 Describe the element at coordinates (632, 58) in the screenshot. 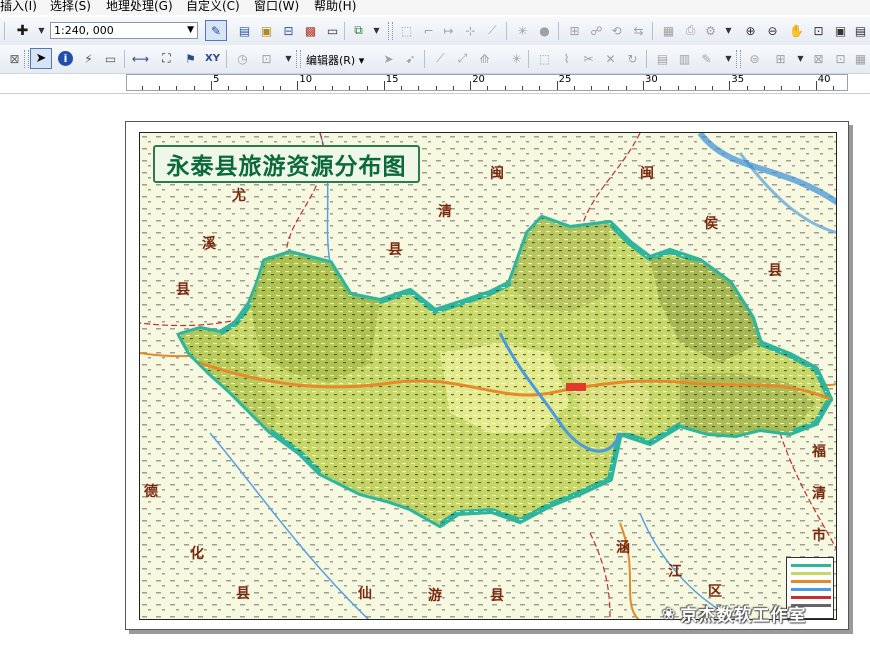

I see `rotate-tool-icon: ↻` at that location.